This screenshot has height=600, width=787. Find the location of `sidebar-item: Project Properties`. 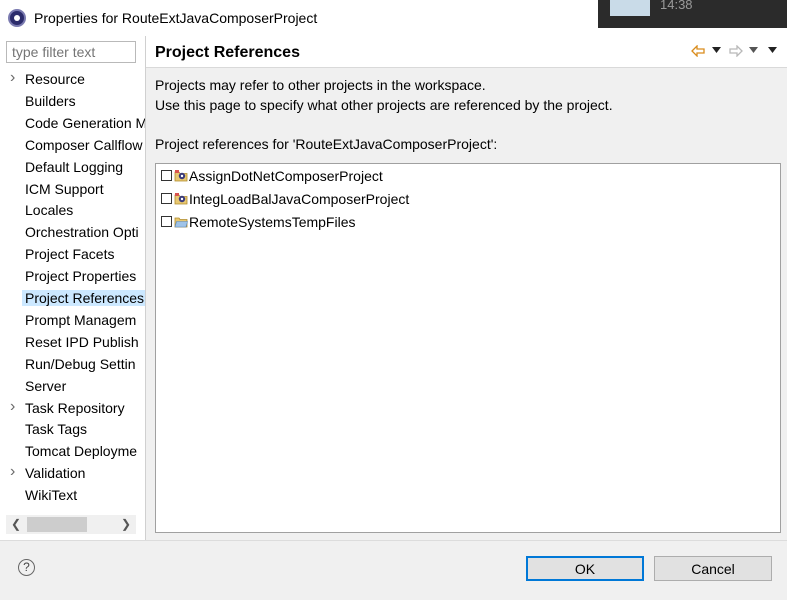

sidebar-item: Project Properties is located at coordinates (72, 276).